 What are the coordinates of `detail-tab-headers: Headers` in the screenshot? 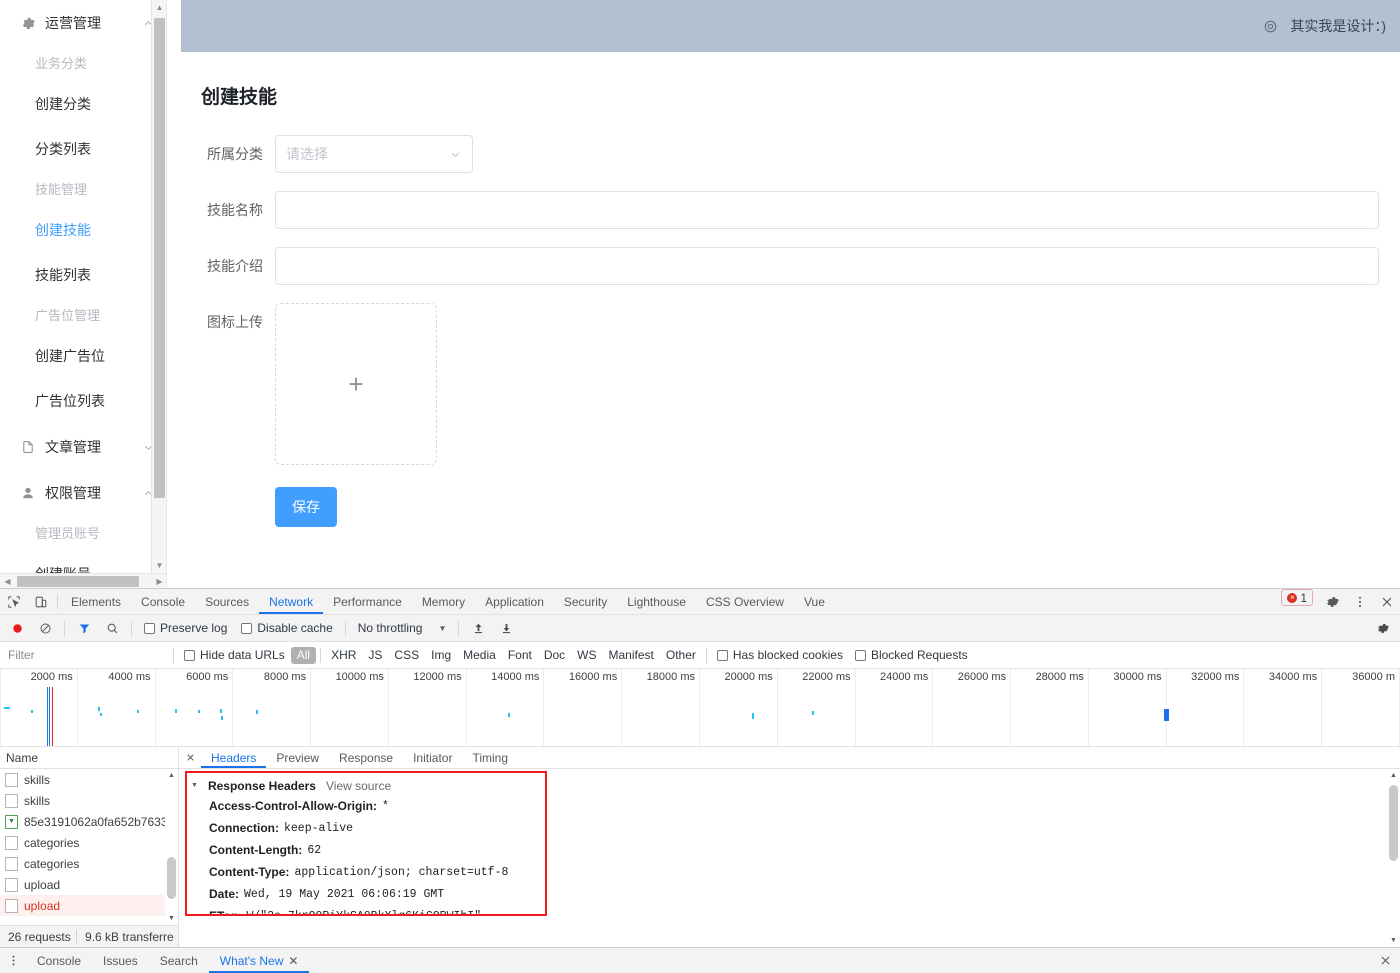 It's located at (233, 757).